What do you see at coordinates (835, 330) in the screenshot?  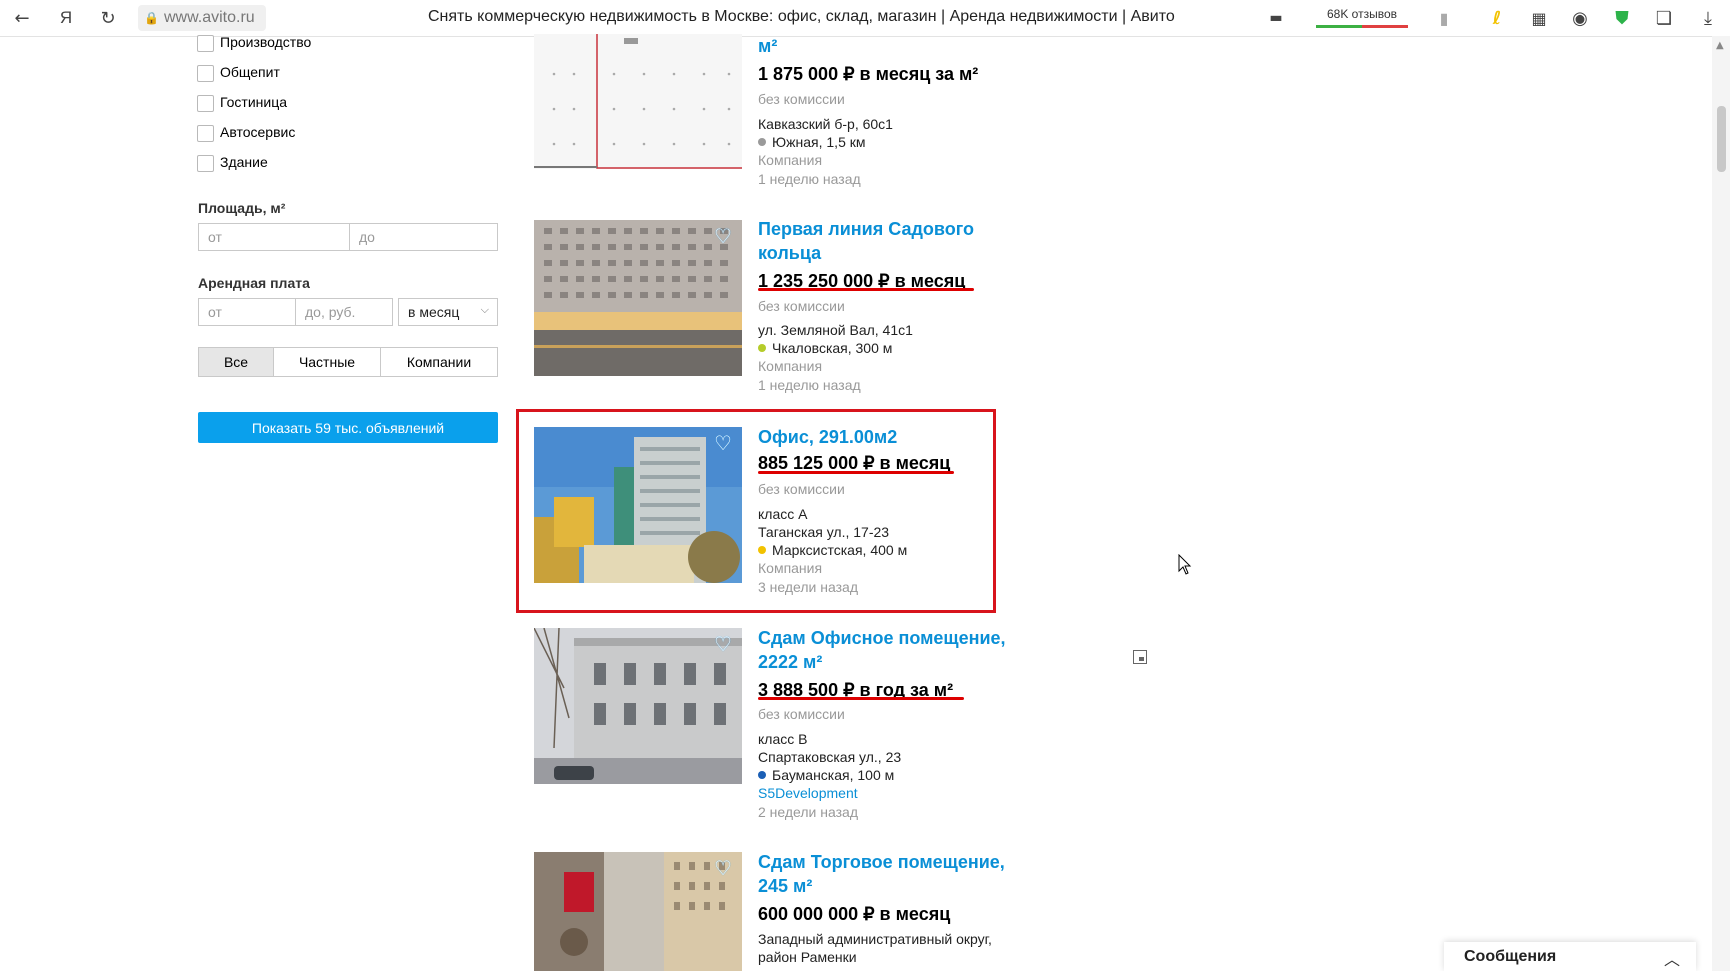 I see `listing-address: ул. Земляной Вал, 41с1` at bounding box center [835, 330].